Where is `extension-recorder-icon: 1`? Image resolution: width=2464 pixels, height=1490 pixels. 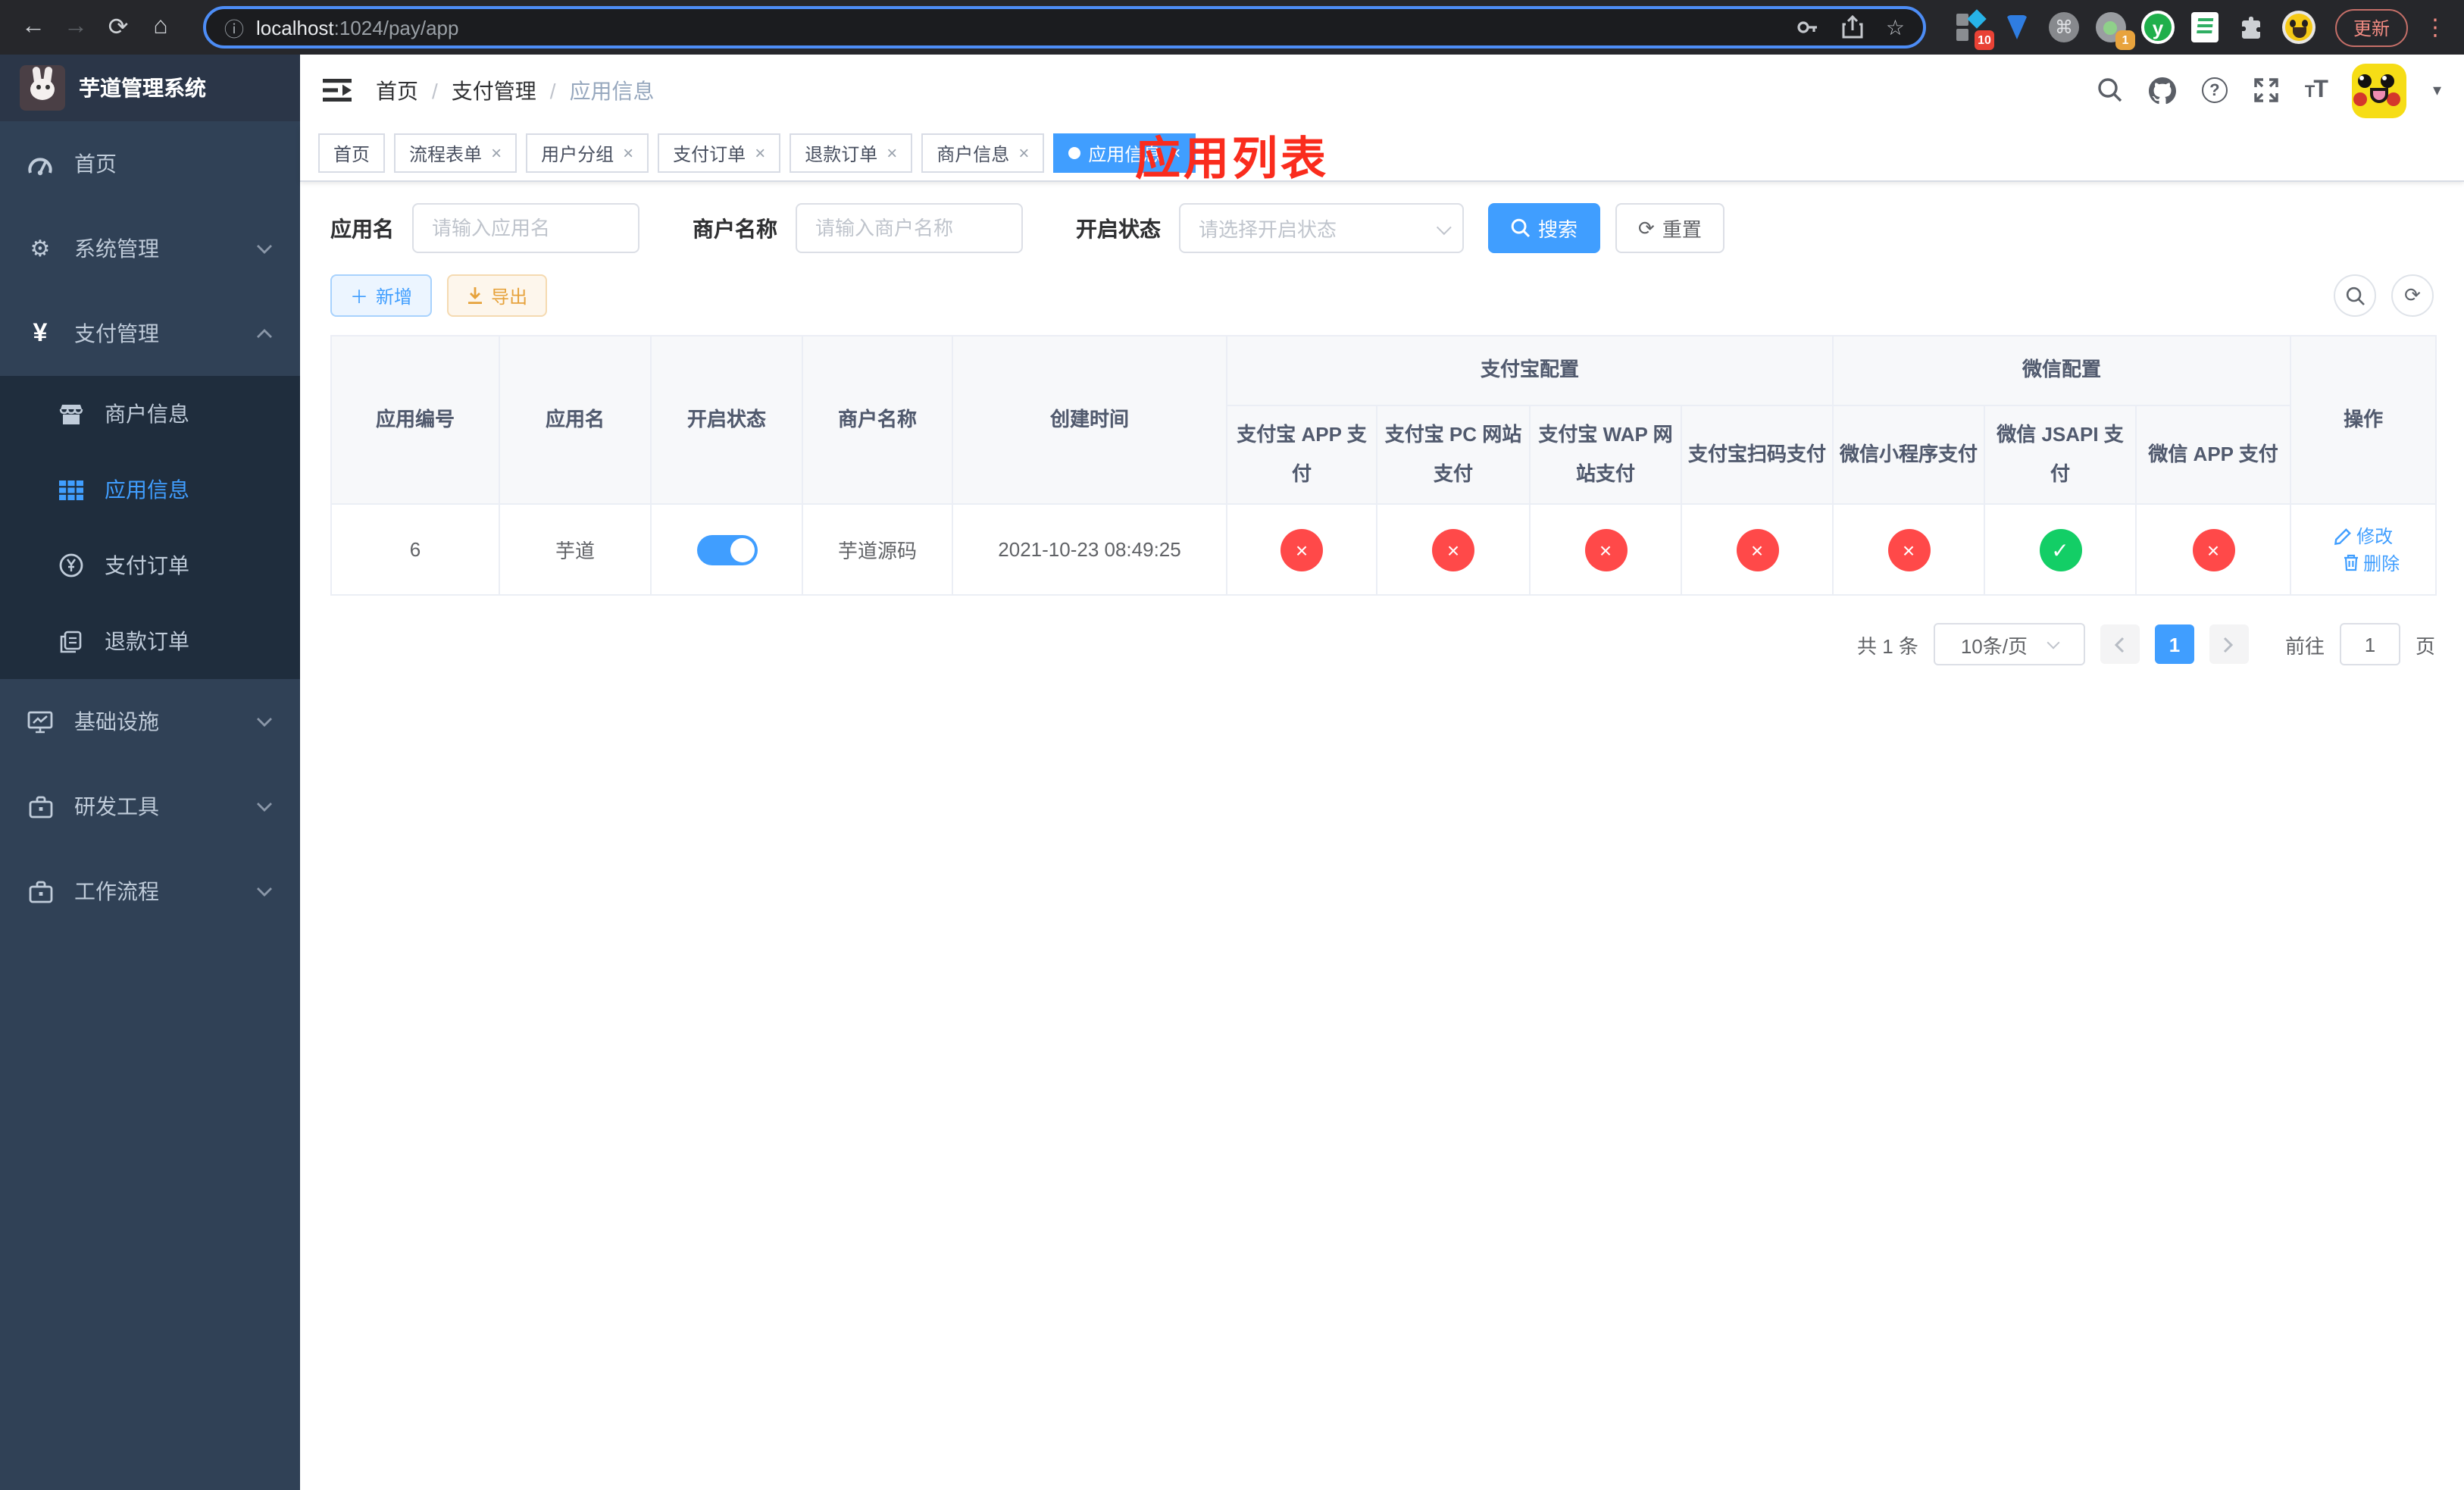 extension-recorder-icon: 1 is located at coordinates (2114, 30).